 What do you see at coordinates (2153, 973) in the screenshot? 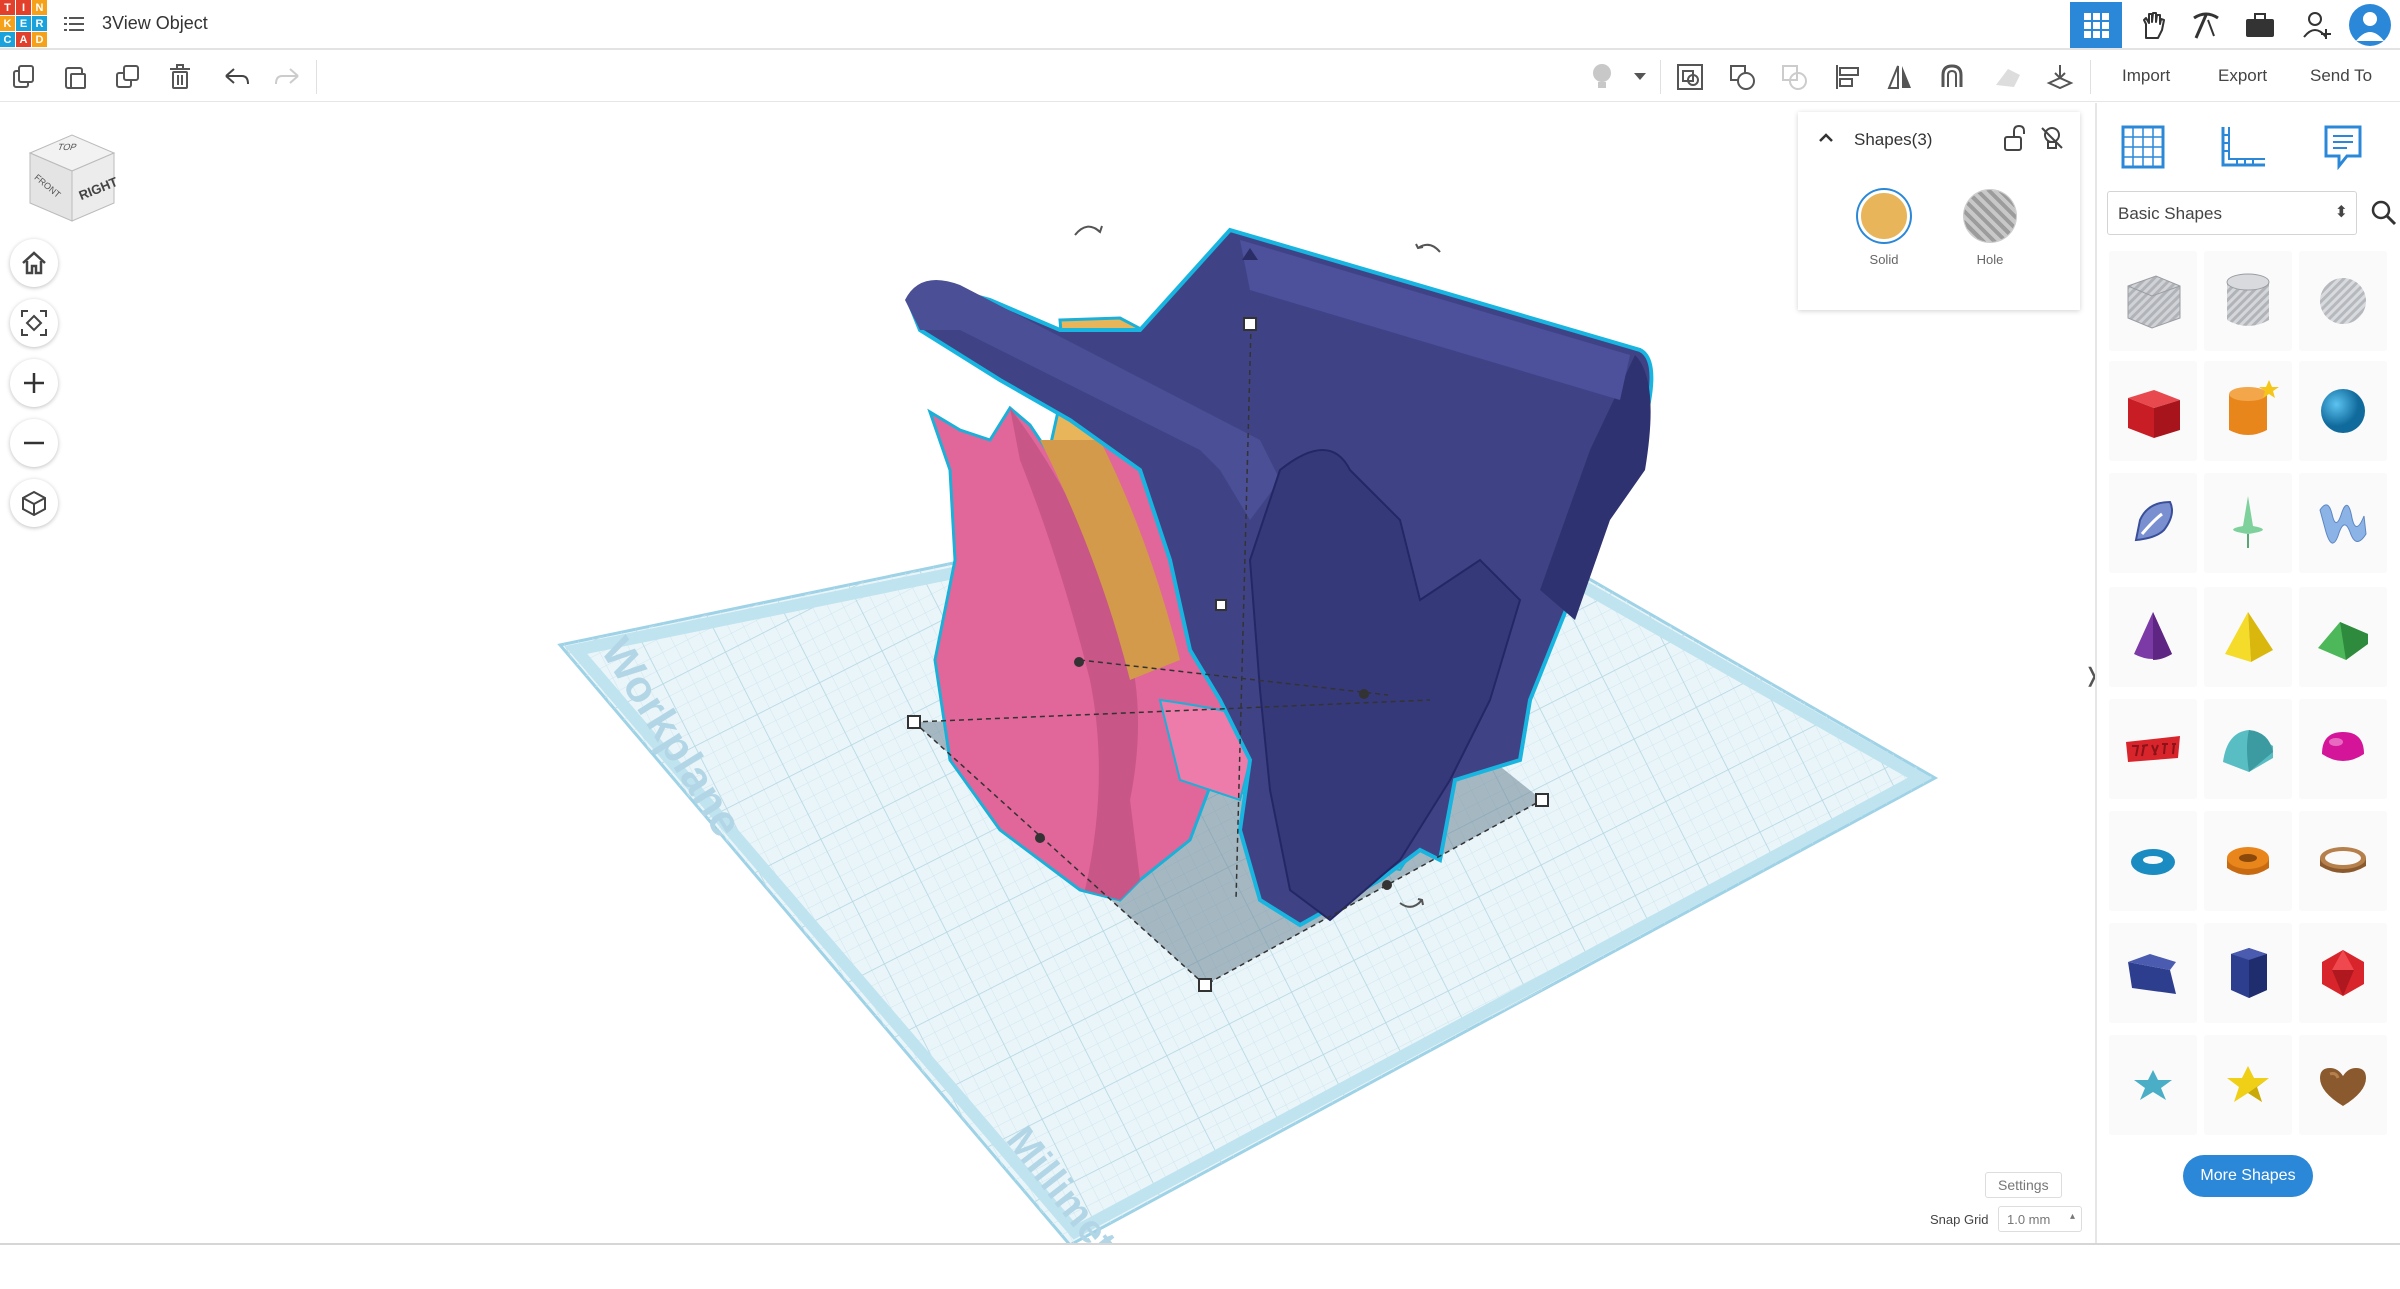
I see `wedge-shape` at bounding box center [2153, 973].